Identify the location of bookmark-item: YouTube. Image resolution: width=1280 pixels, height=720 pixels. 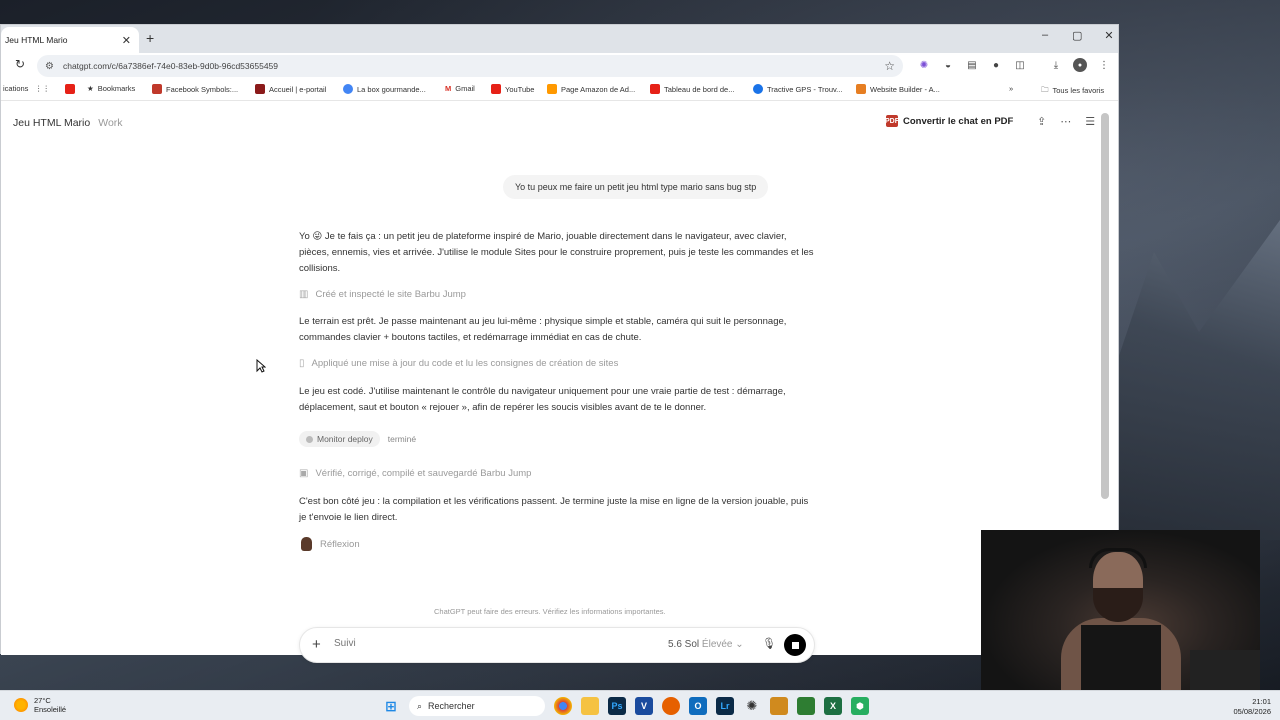
(512, 89).